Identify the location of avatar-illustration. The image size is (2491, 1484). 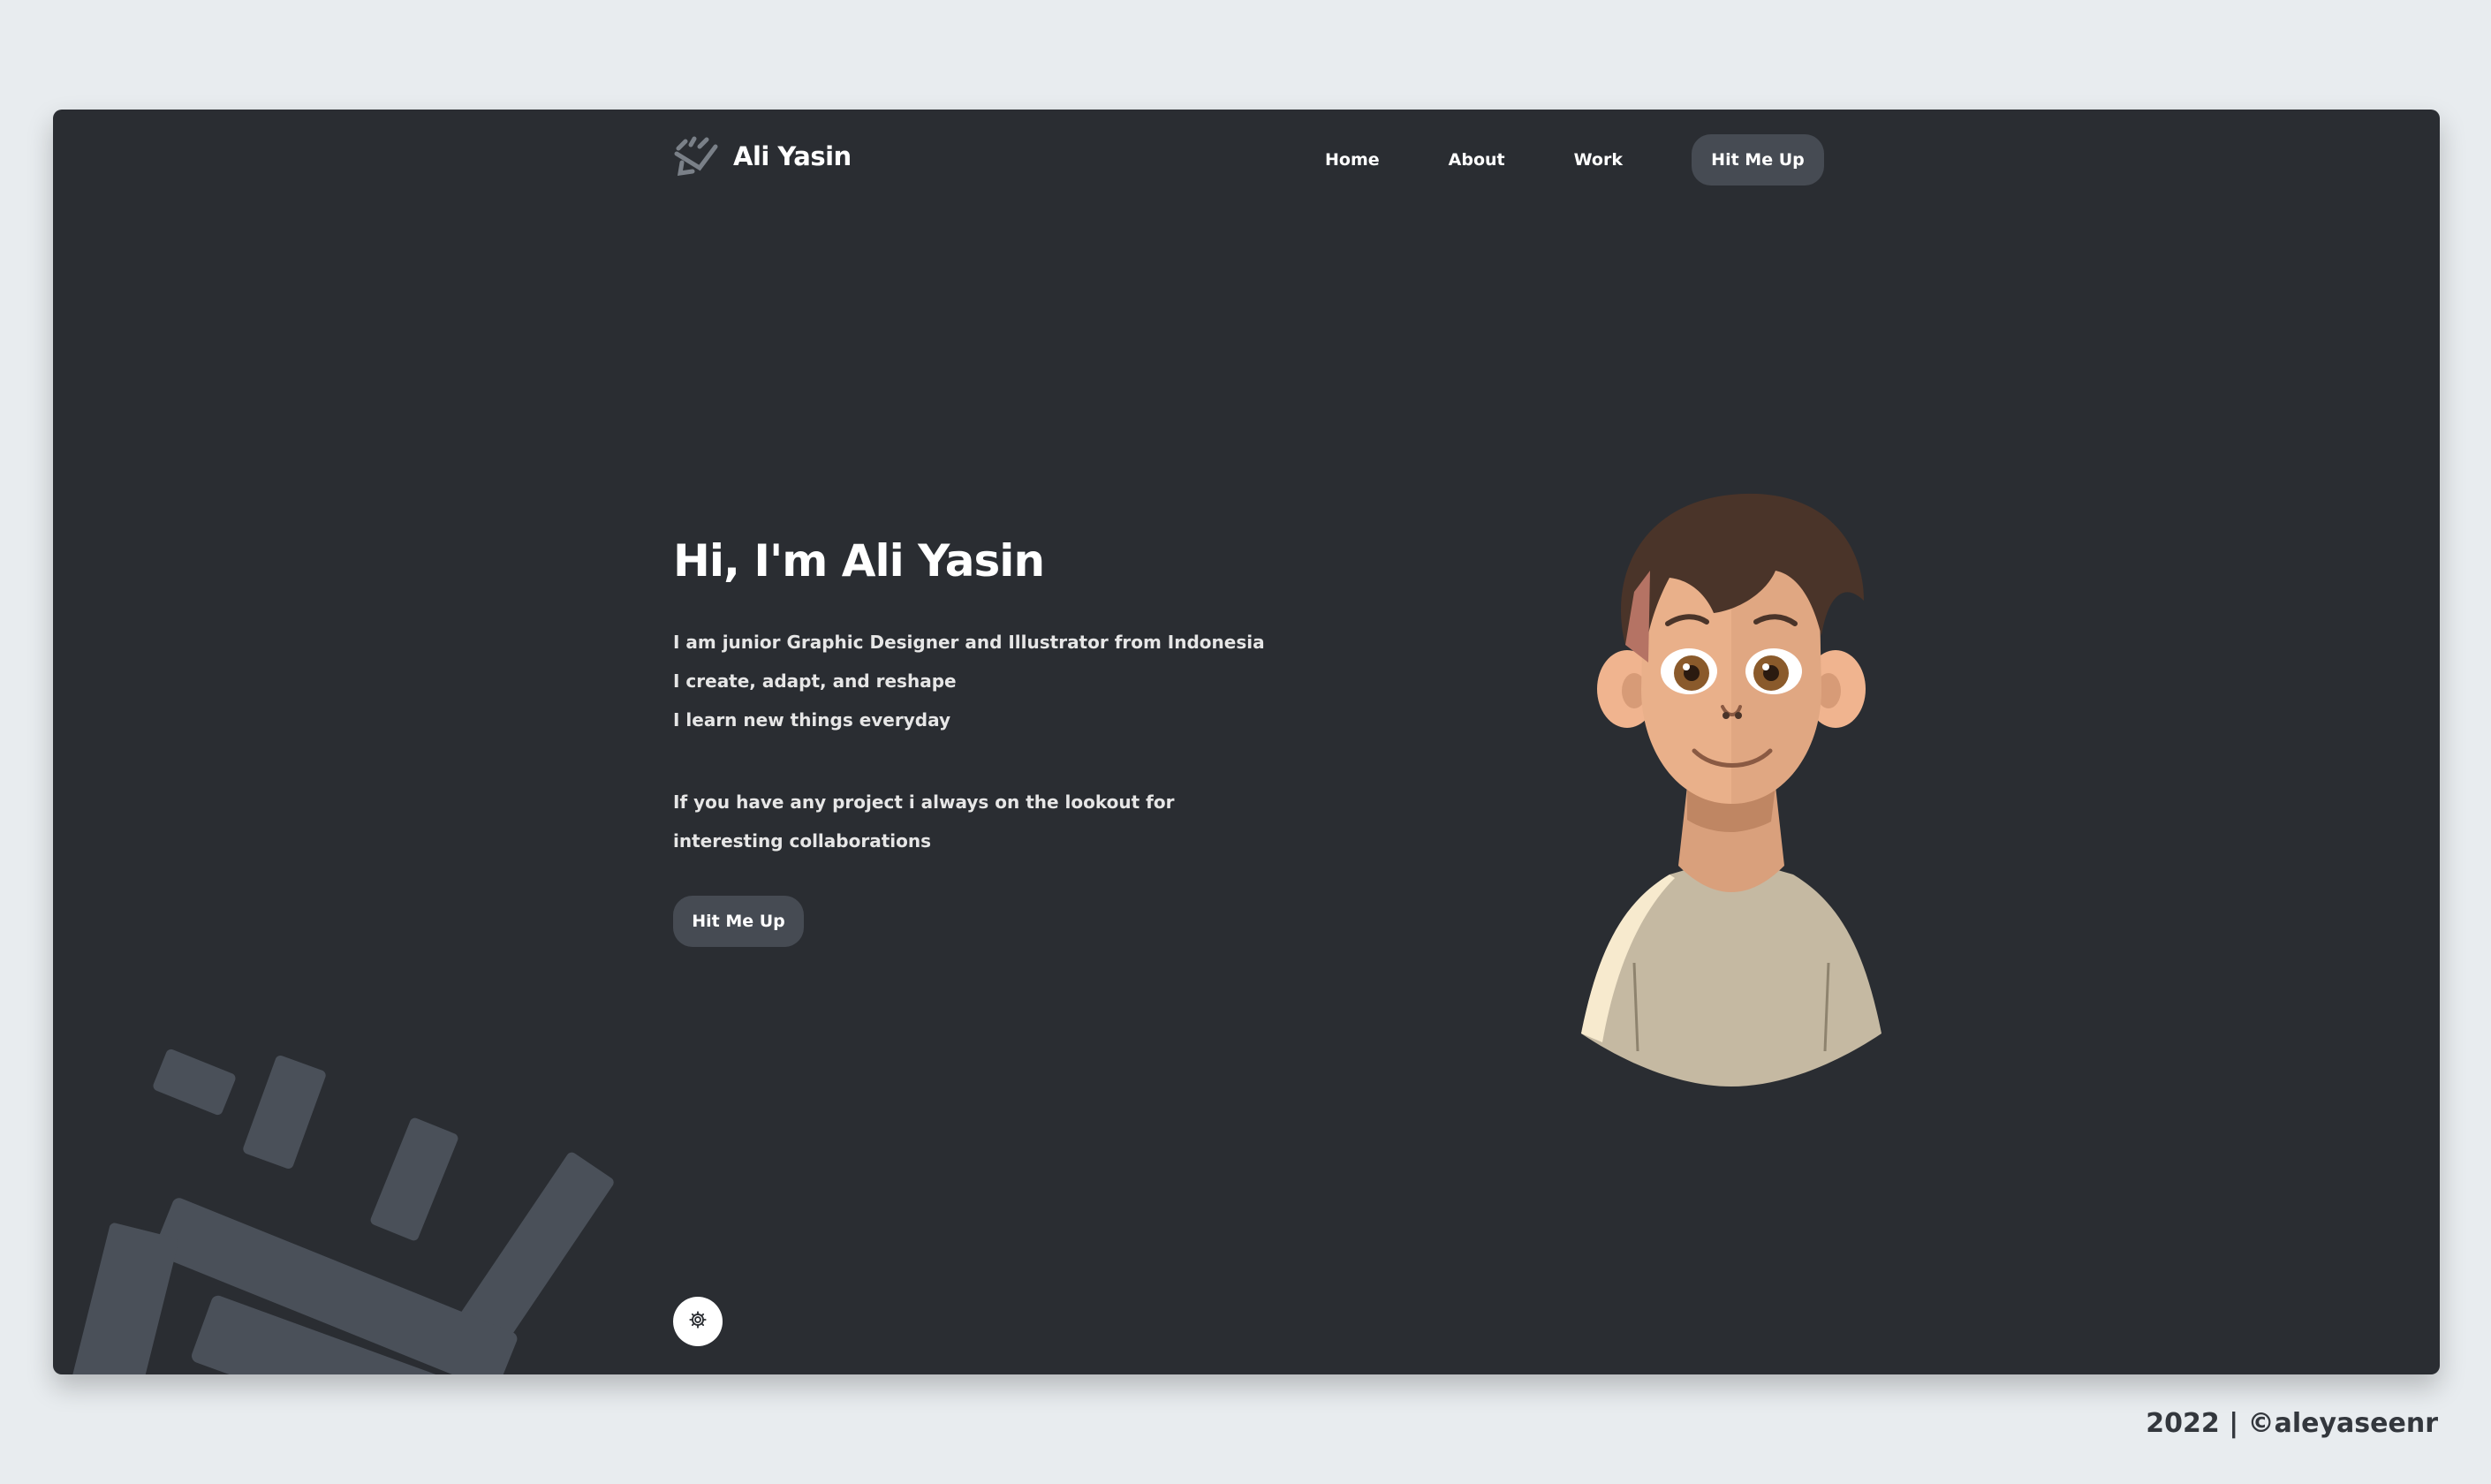
(1731, 789).